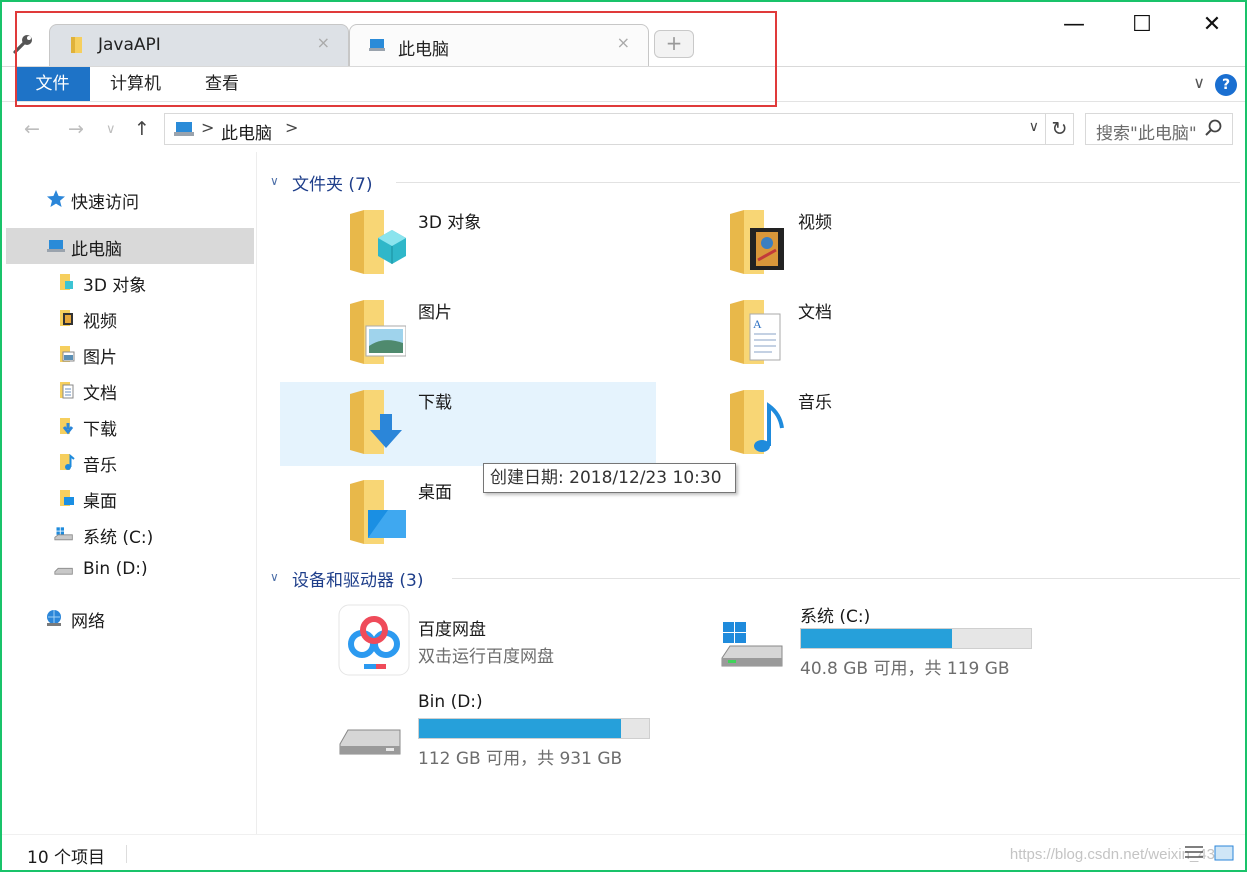 The image size is (1247, 872). I want to click on folder-label: 下载, so click(435, 403).